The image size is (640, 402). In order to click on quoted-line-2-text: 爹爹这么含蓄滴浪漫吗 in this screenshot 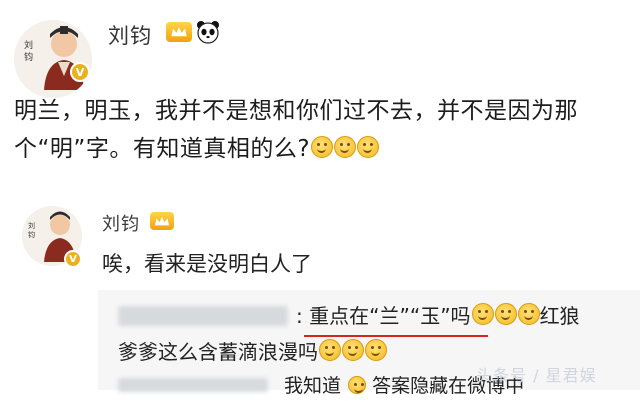, I will do `click(218, 352)`.